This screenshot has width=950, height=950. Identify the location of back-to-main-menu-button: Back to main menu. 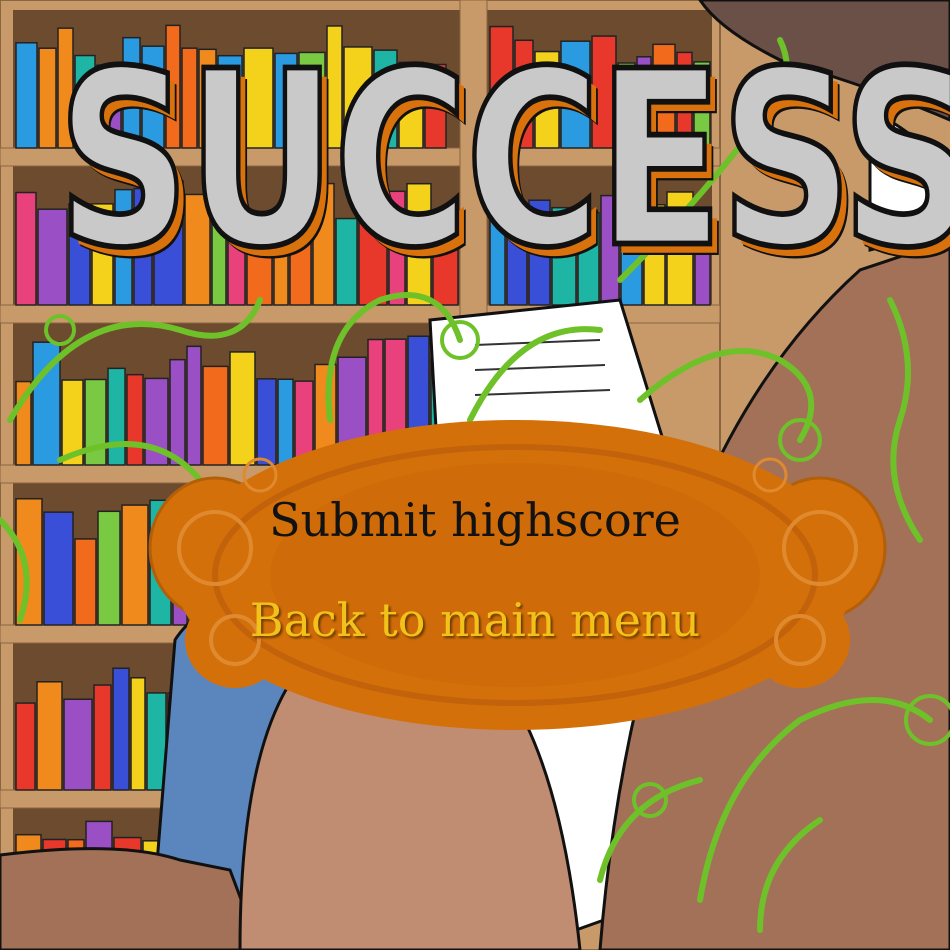
(475, 620).